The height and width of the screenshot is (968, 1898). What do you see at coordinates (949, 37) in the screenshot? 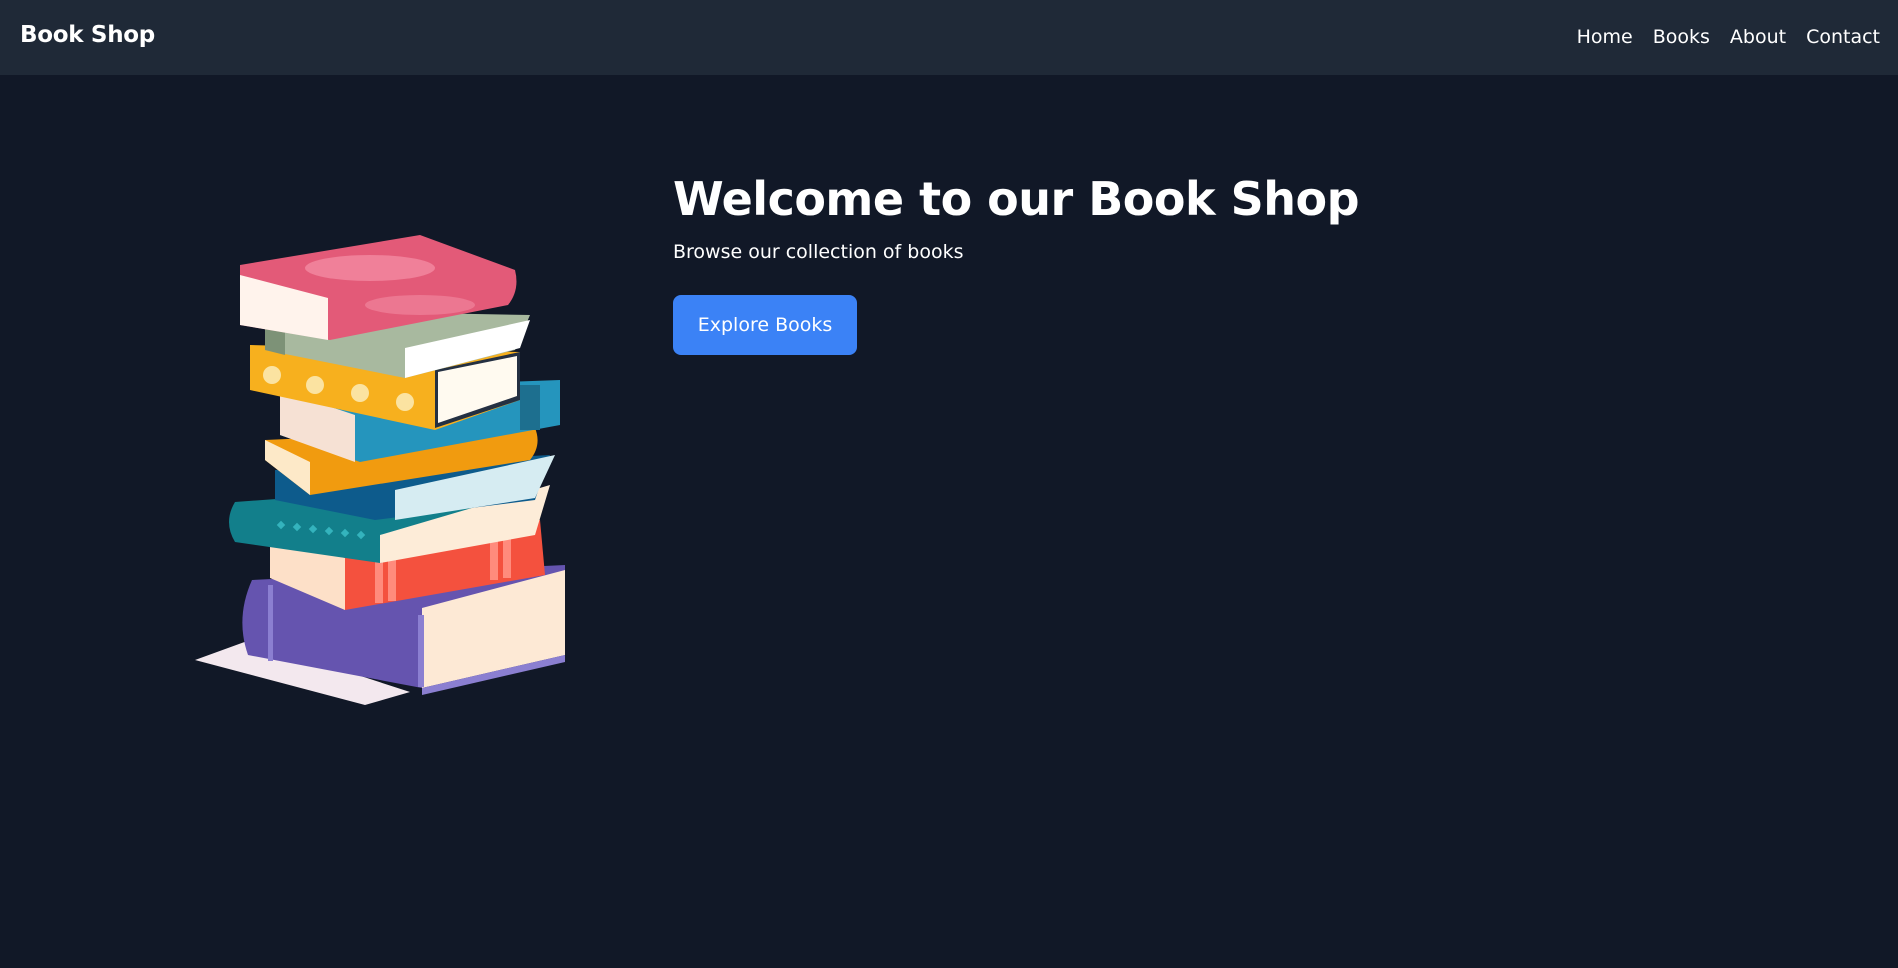
I see `navbar: Book Shop Home Books About Contact` at bounding box center [949, 37].